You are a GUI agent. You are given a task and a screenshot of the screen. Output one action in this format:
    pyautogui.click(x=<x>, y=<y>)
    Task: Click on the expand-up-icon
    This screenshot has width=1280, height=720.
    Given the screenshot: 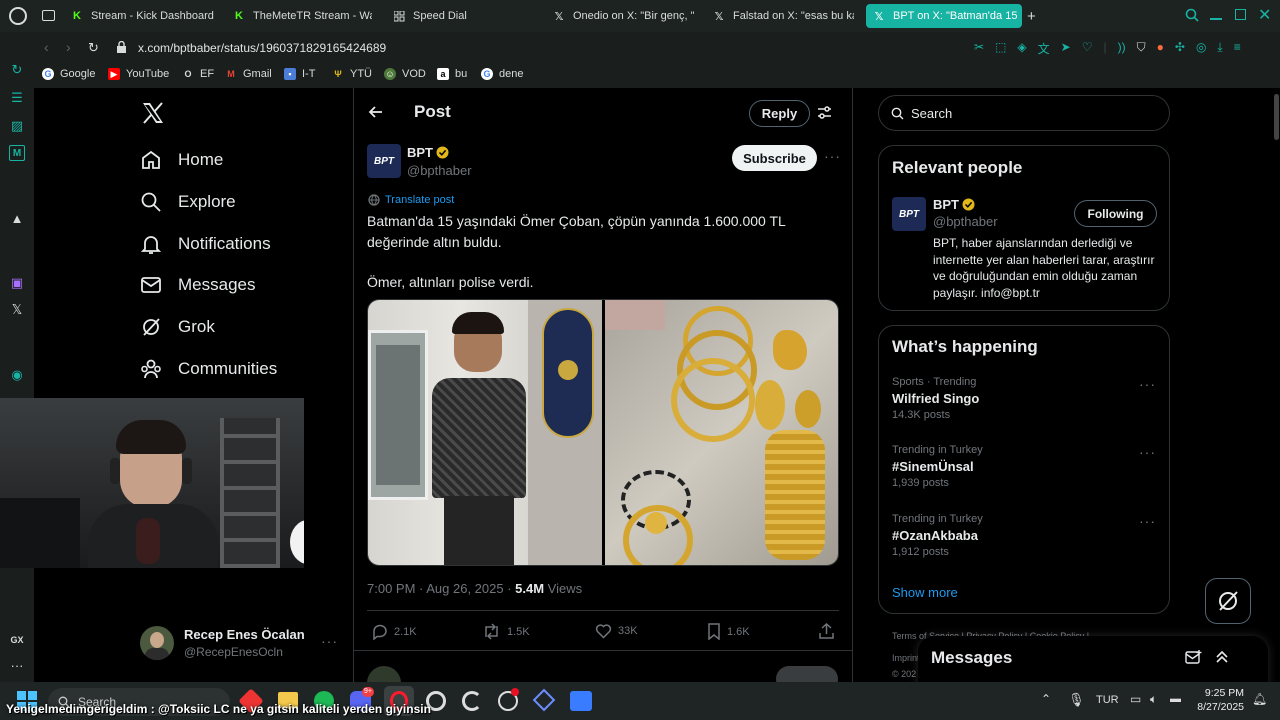 What is the action you would take?
    pyautogui.click(x=1222, y=656)
    